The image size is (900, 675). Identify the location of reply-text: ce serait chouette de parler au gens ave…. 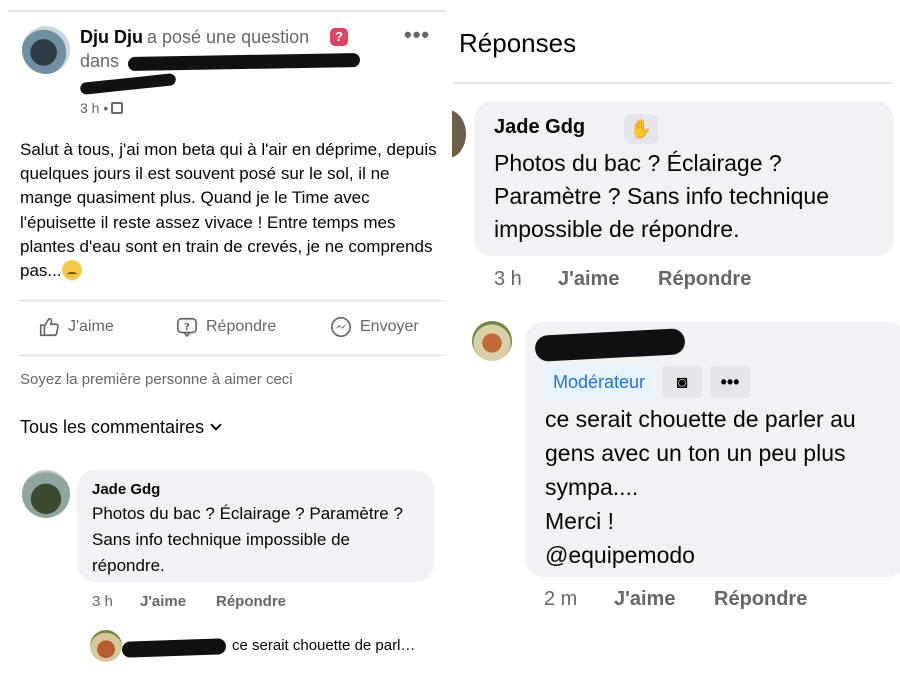
(700, 487).